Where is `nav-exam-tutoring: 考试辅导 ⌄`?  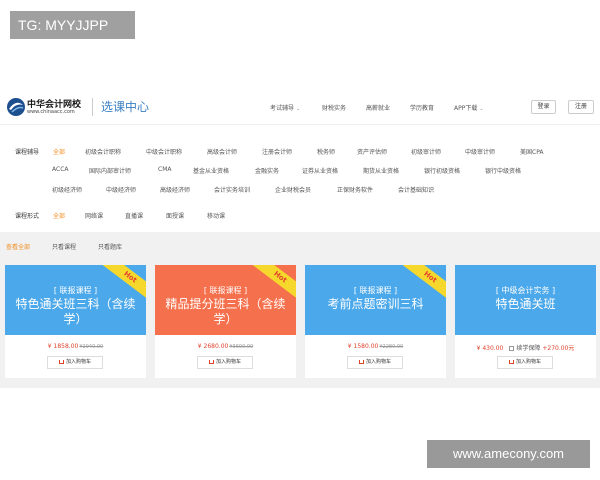
nav-exam-tutoring: 考试辅导 ⌄ is located at coordinates (285, 107).